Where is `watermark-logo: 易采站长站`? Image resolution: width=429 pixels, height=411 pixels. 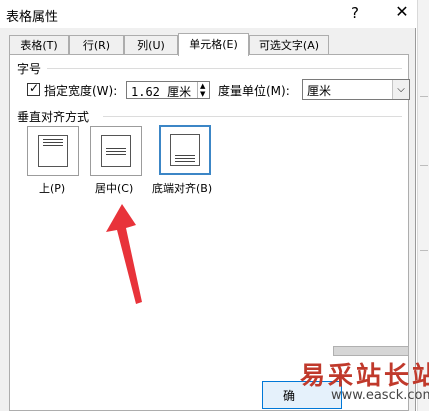 watermark-logo: 易采站长站 is located at coordinates (364, 375).